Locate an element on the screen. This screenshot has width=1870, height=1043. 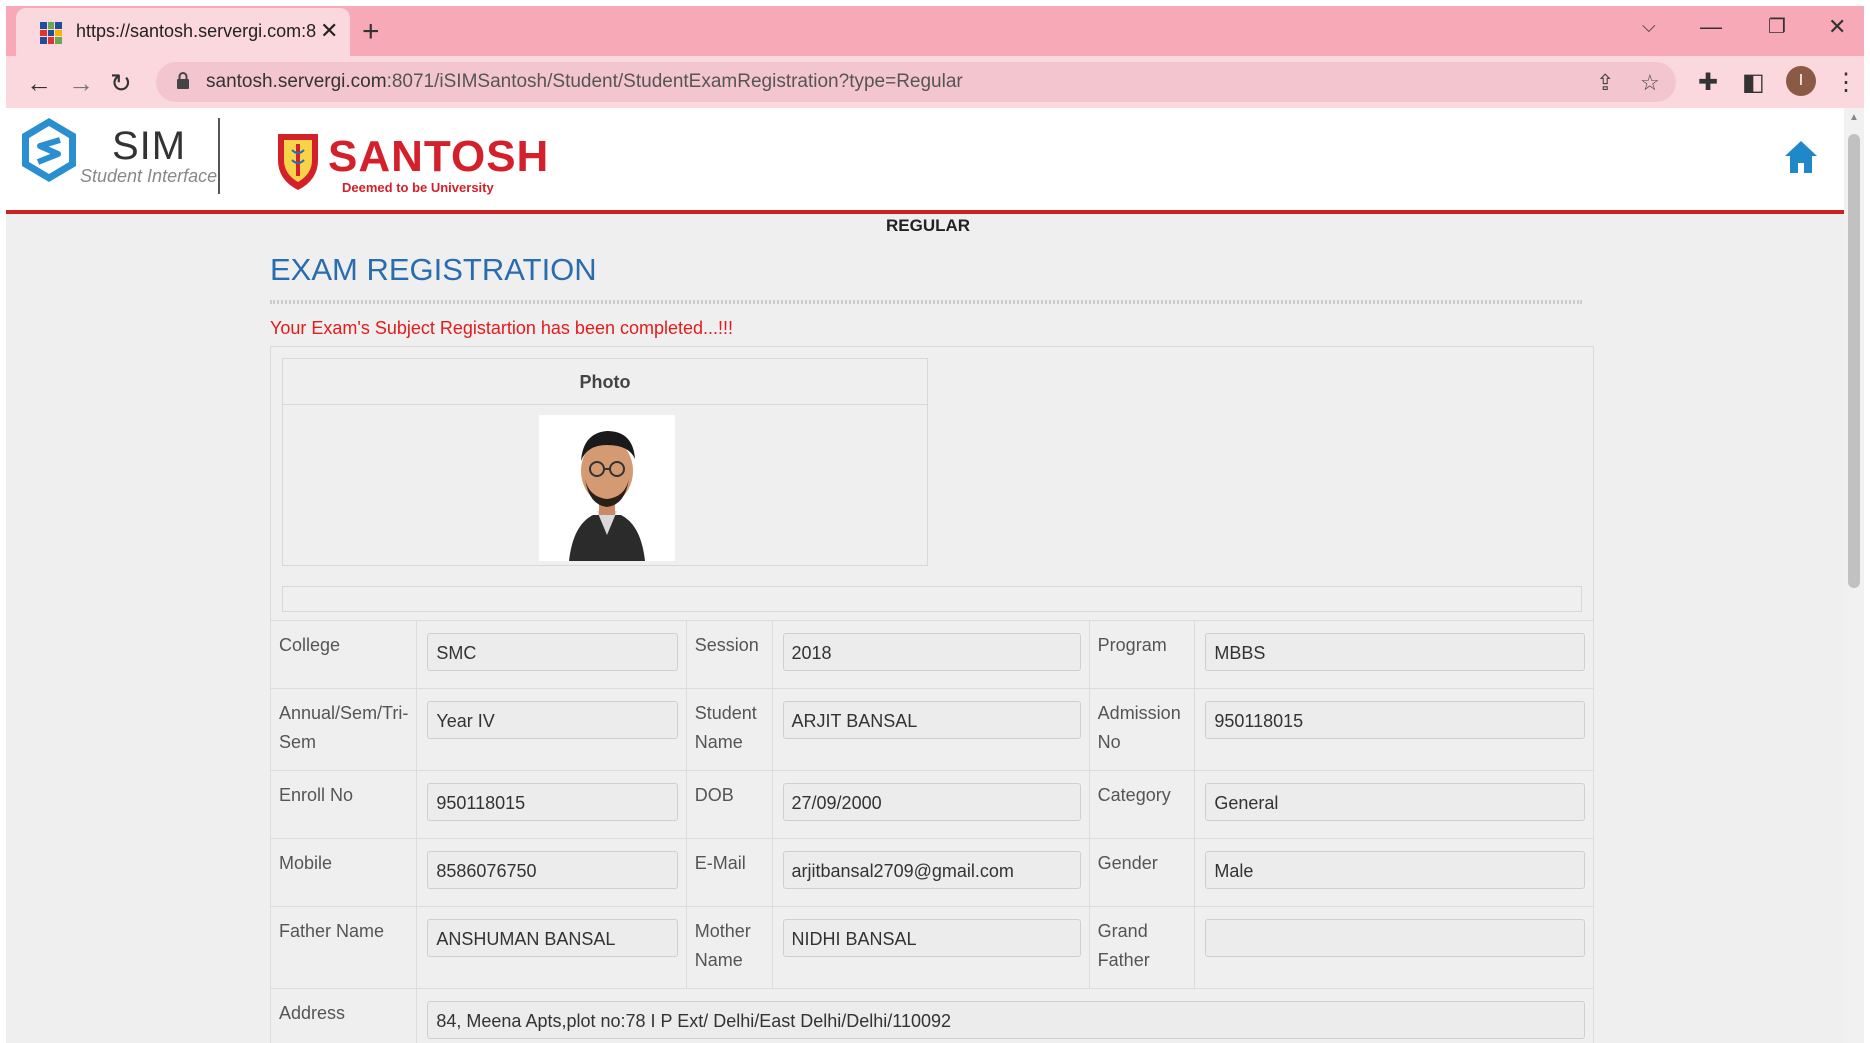
new-tab-plus-icon: + is located at coordinates (371, 32).